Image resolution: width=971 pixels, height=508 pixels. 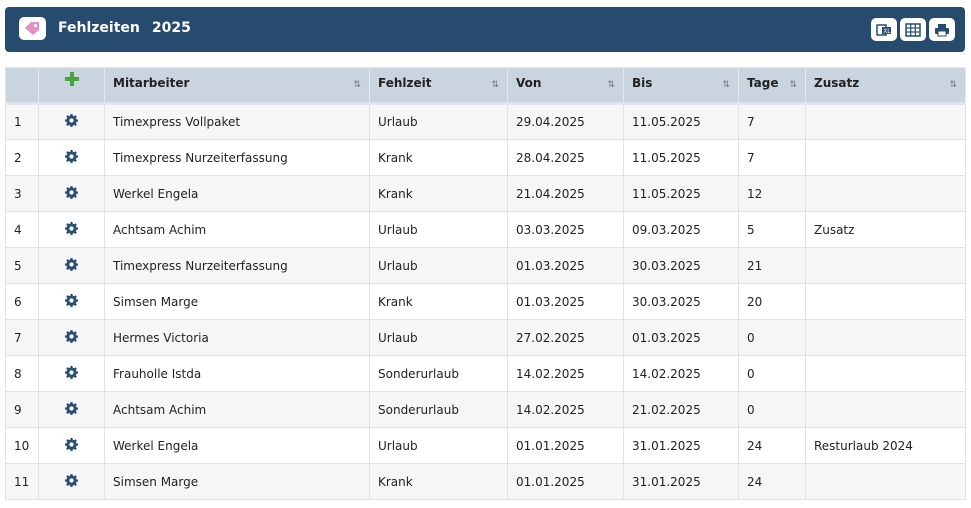 I want to click on cell-mitarbeiter: Timexpress Vollpaket, so click(x=237, y=121).